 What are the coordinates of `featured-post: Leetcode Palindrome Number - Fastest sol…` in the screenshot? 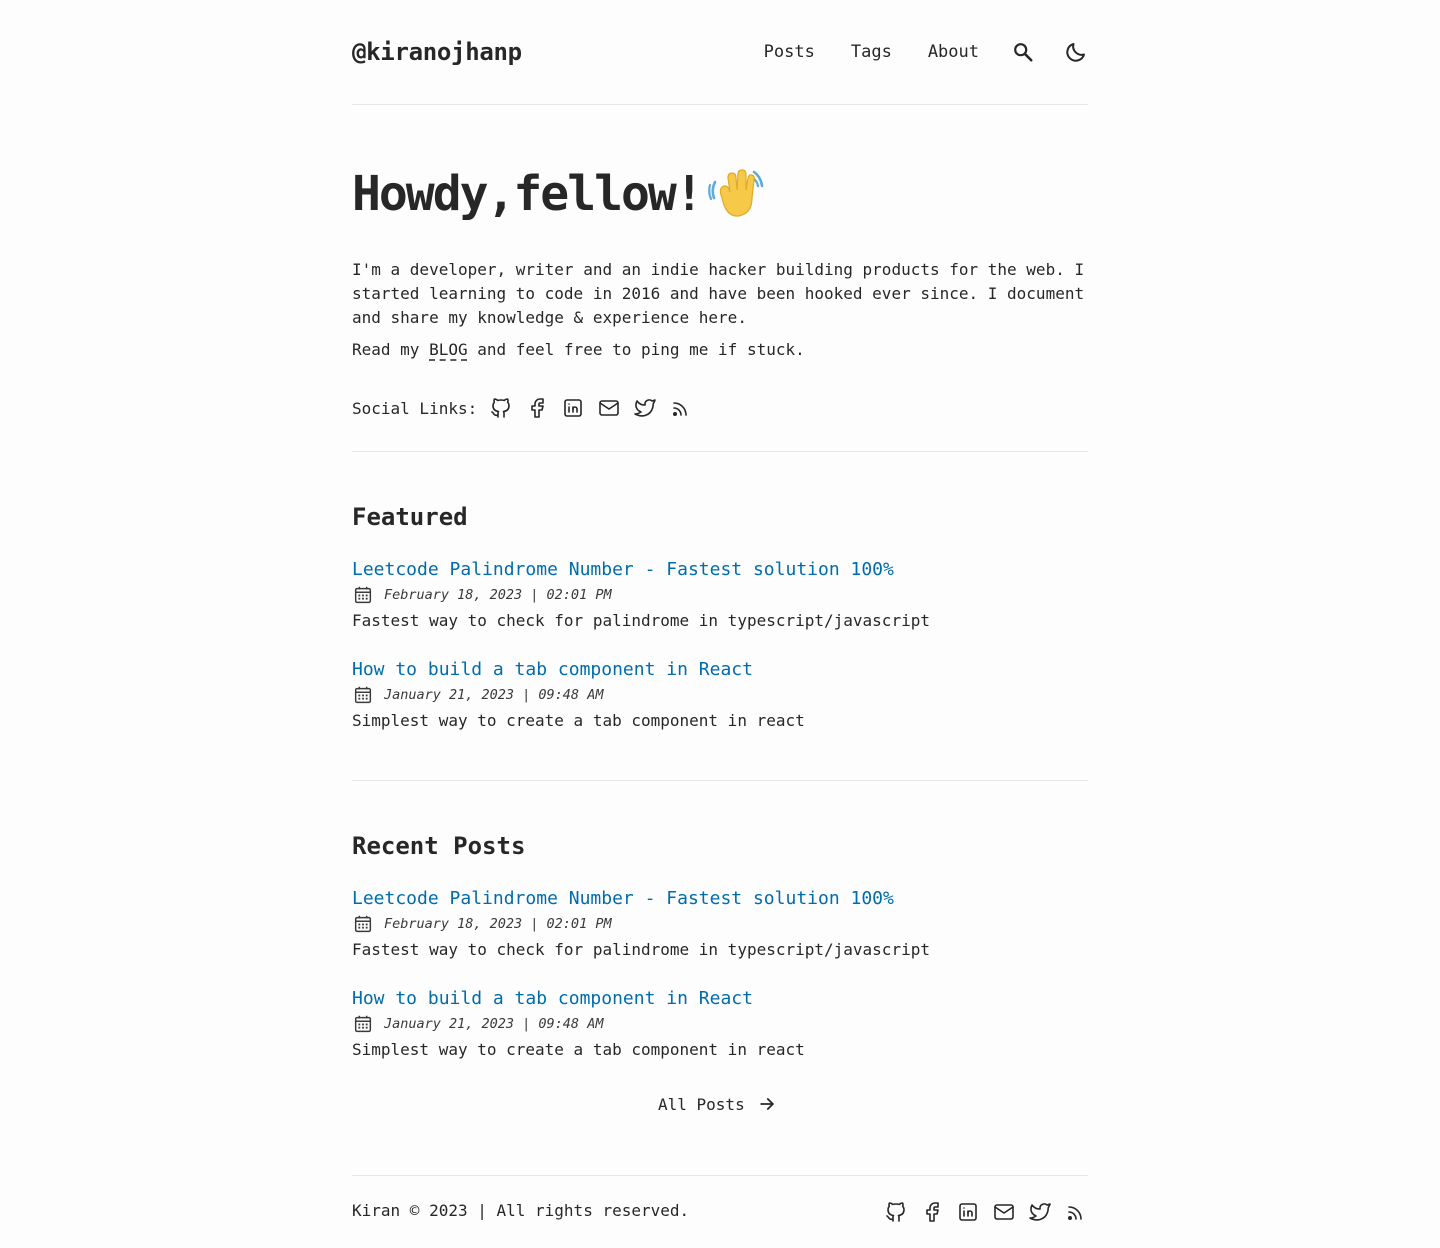 It's located at (720, 595).